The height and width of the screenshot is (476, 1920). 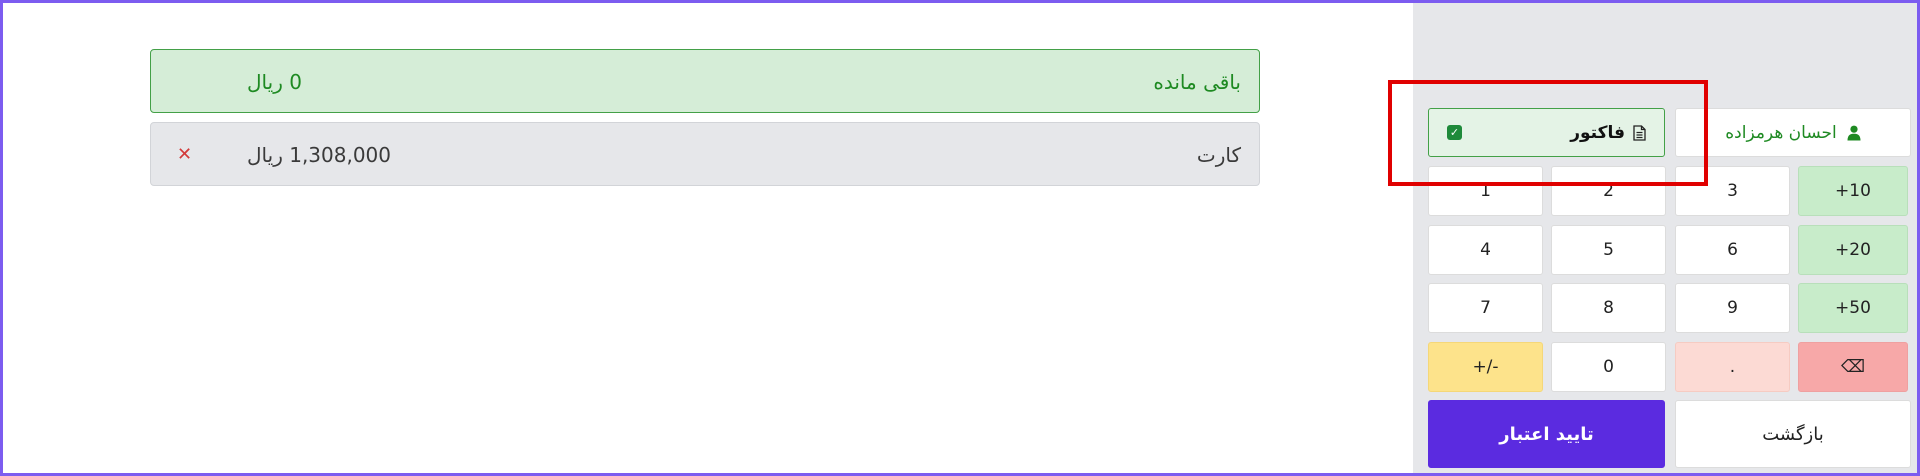 I want to click on invoice-label-group: فاکتور, so click(x=1608, y=133).